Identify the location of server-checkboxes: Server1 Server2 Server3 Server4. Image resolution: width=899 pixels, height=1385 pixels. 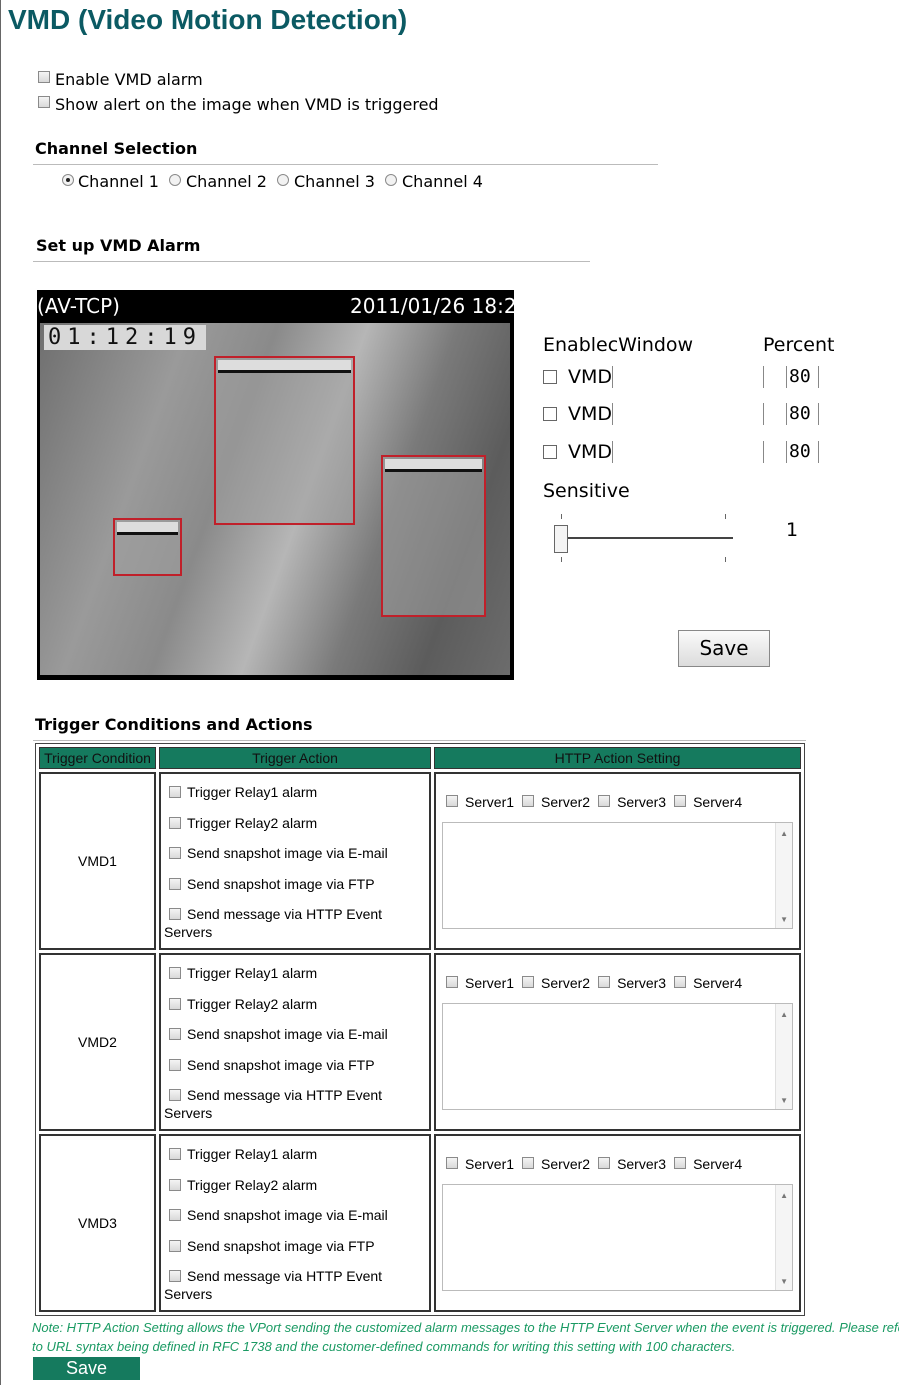
(617, 985).